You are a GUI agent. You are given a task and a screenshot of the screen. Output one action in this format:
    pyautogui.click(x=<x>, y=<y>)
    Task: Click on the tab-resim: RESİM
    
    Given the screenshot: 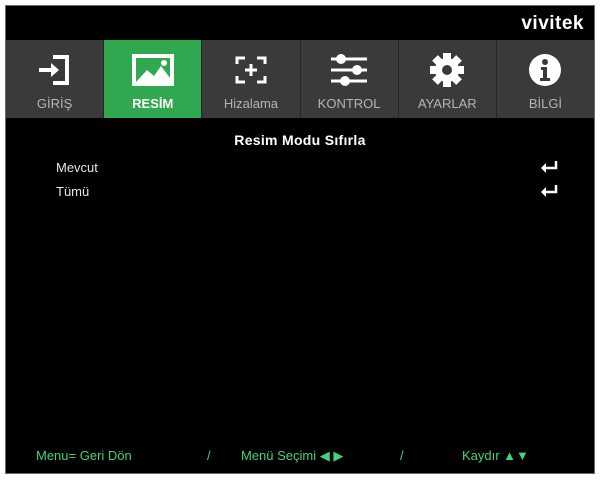 What is the action you would take?
    pyautogui.click(x=153, y=79)
    